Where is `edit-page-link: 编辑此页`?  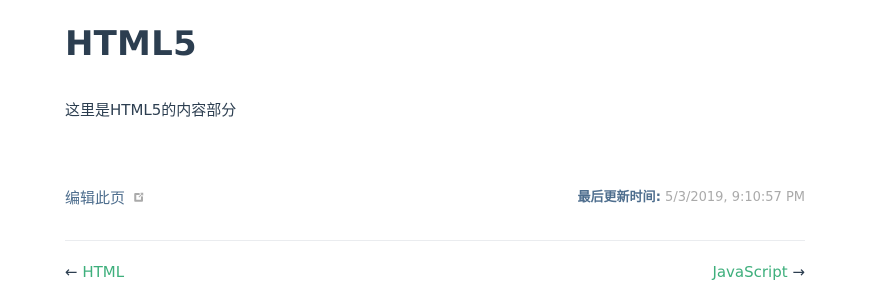
edit-page-link: 编辑此页 is located at coordinates (105, 198).